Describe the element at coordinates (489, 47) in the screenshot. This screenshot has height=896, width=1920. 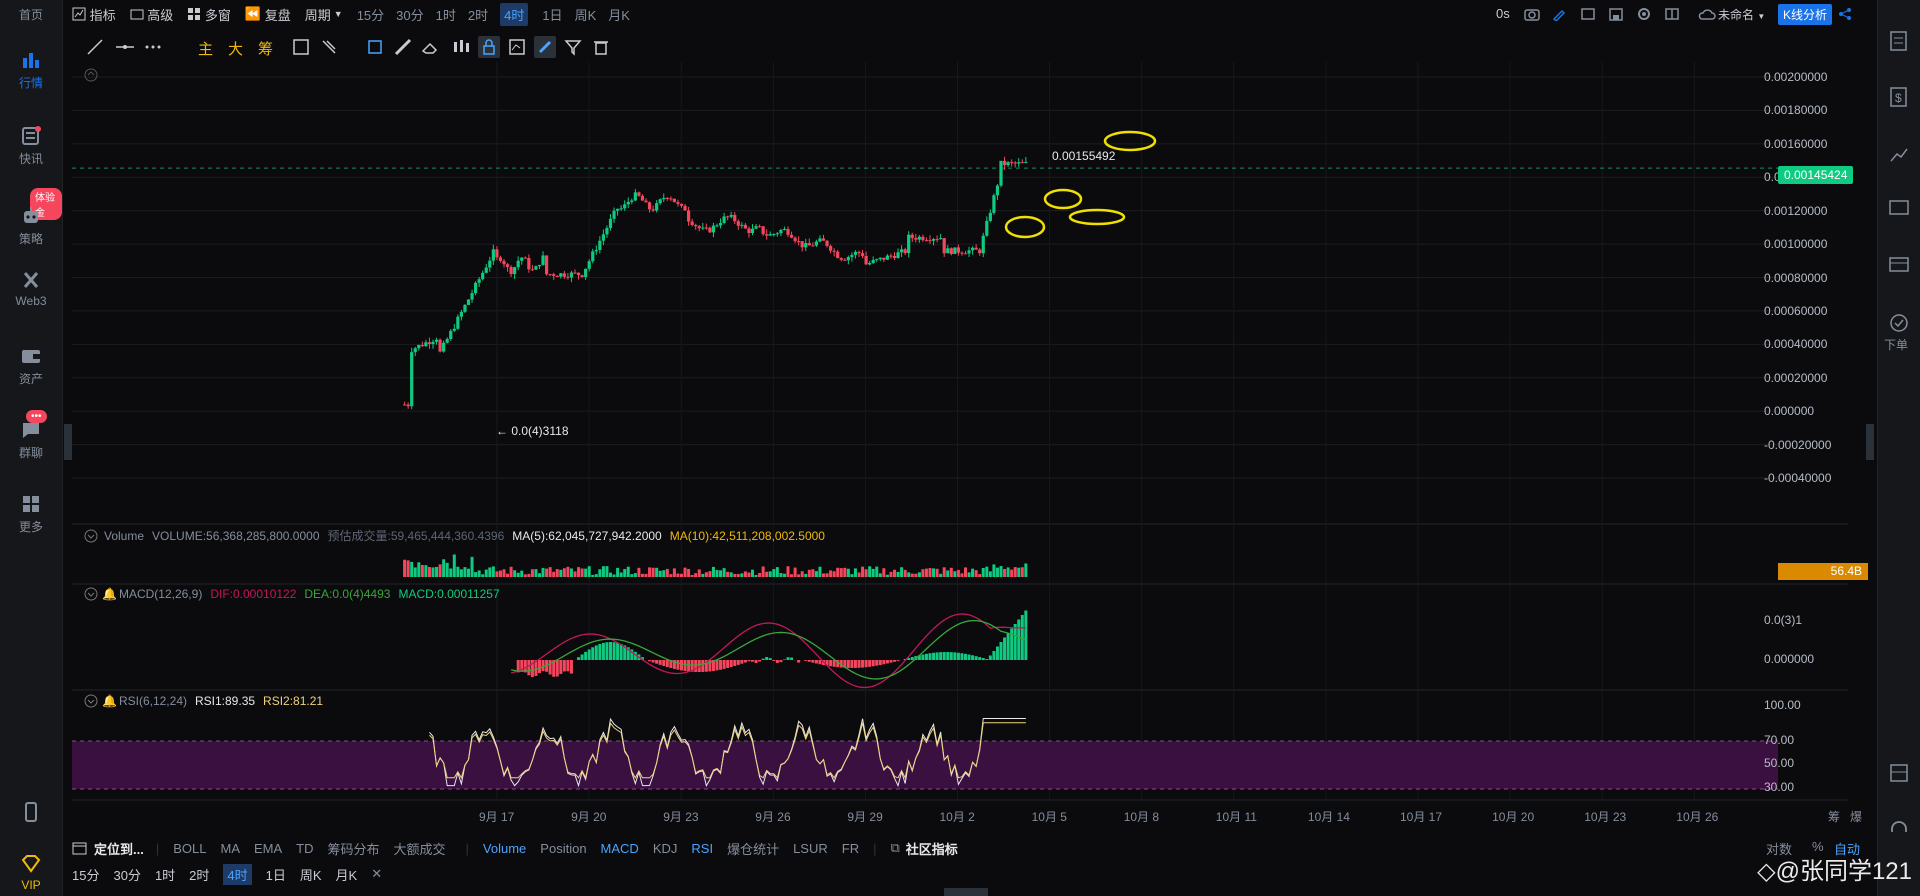
I see `lock-icon` at that location.